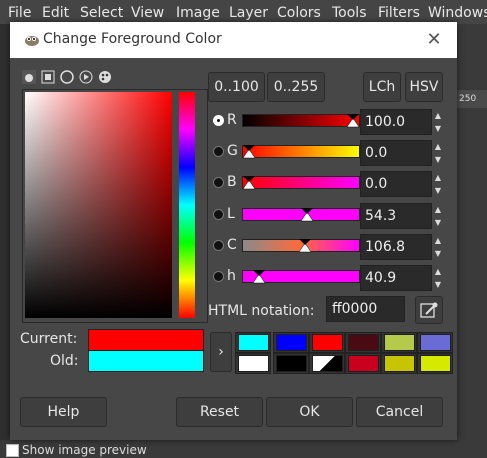 The image size is (487, 458). Describe the element at coordinates (248, 13) in the screenshot. I see `menu-layer: Layer` at that location.